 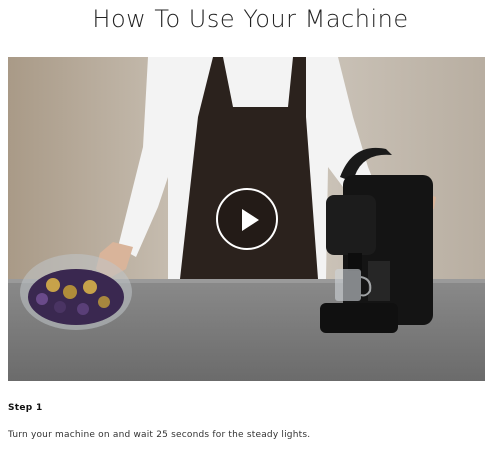 What do you see at coordinates (250, 19) in the screenshot?
I see `page-title: How To Use Your Machine` at bounding box center [250, 19].